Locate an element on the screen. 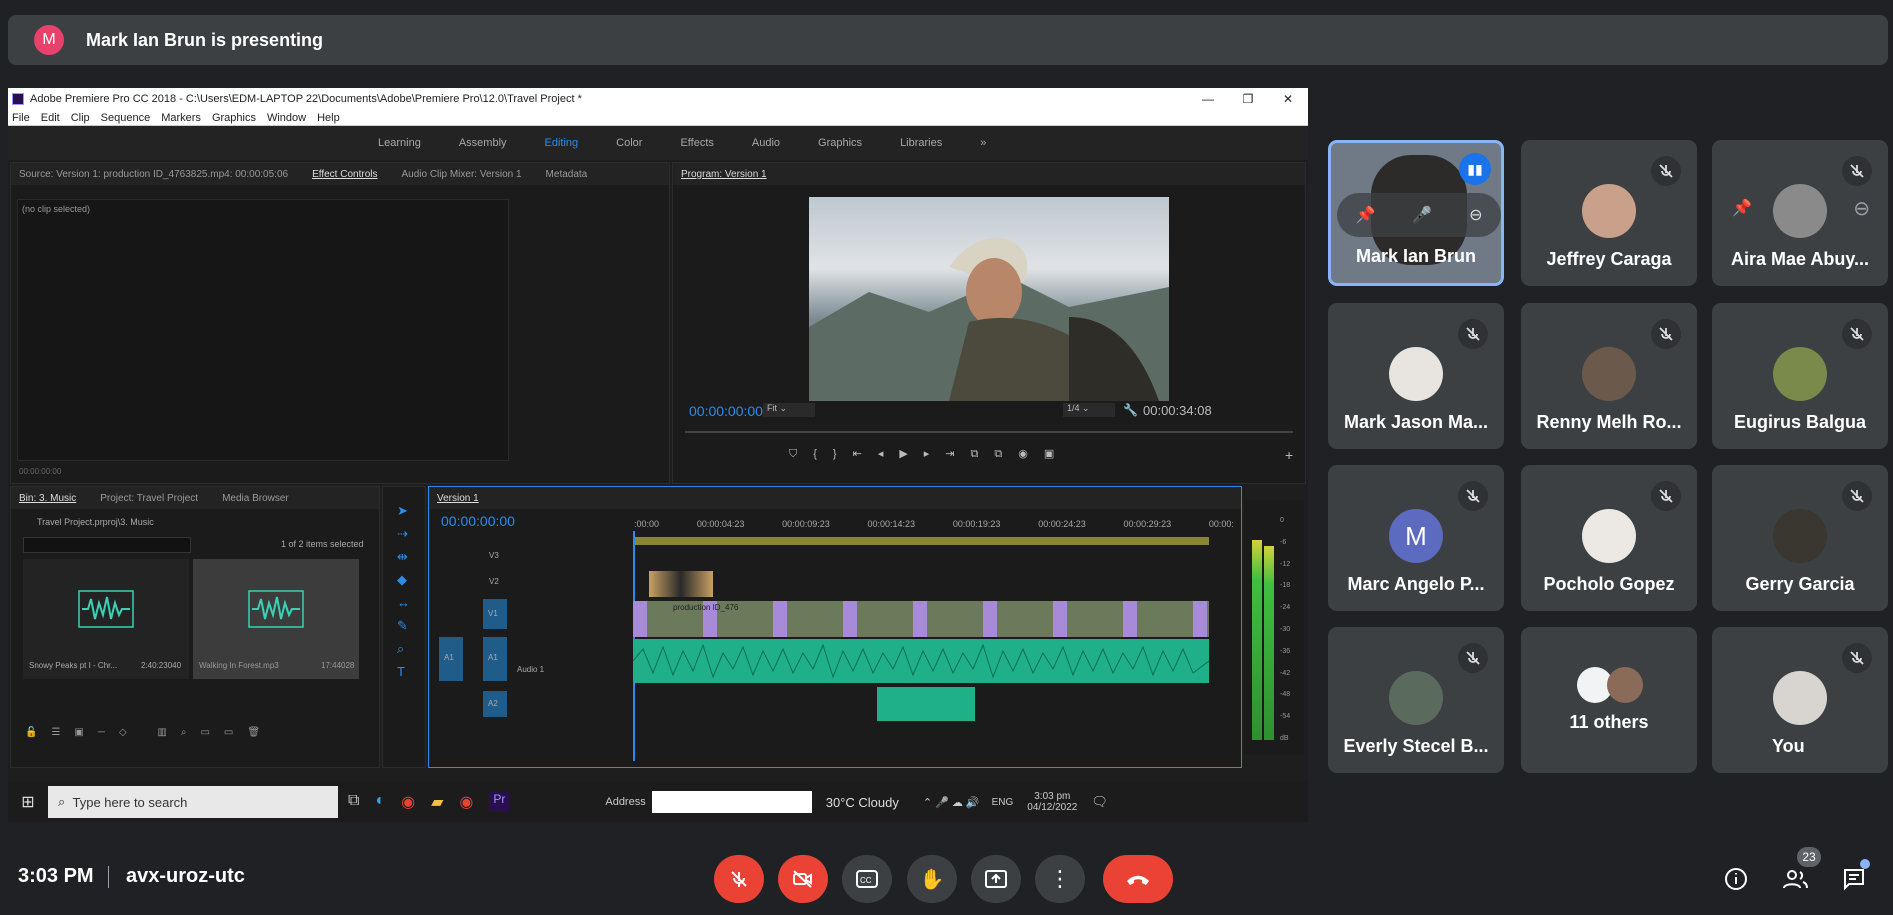 The image size is (1893, 915). tab-media-browser: Media Browser is located at coordinates (255, 498).